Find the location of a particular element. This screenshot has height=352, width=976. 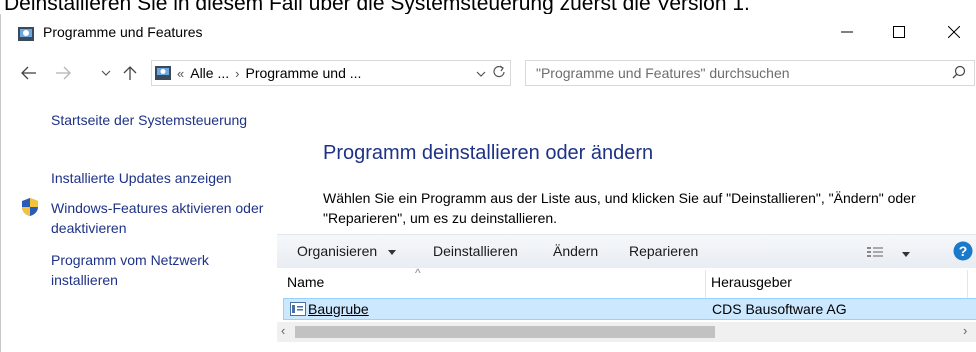

maximize-icon is located at coordinates (899, 32).